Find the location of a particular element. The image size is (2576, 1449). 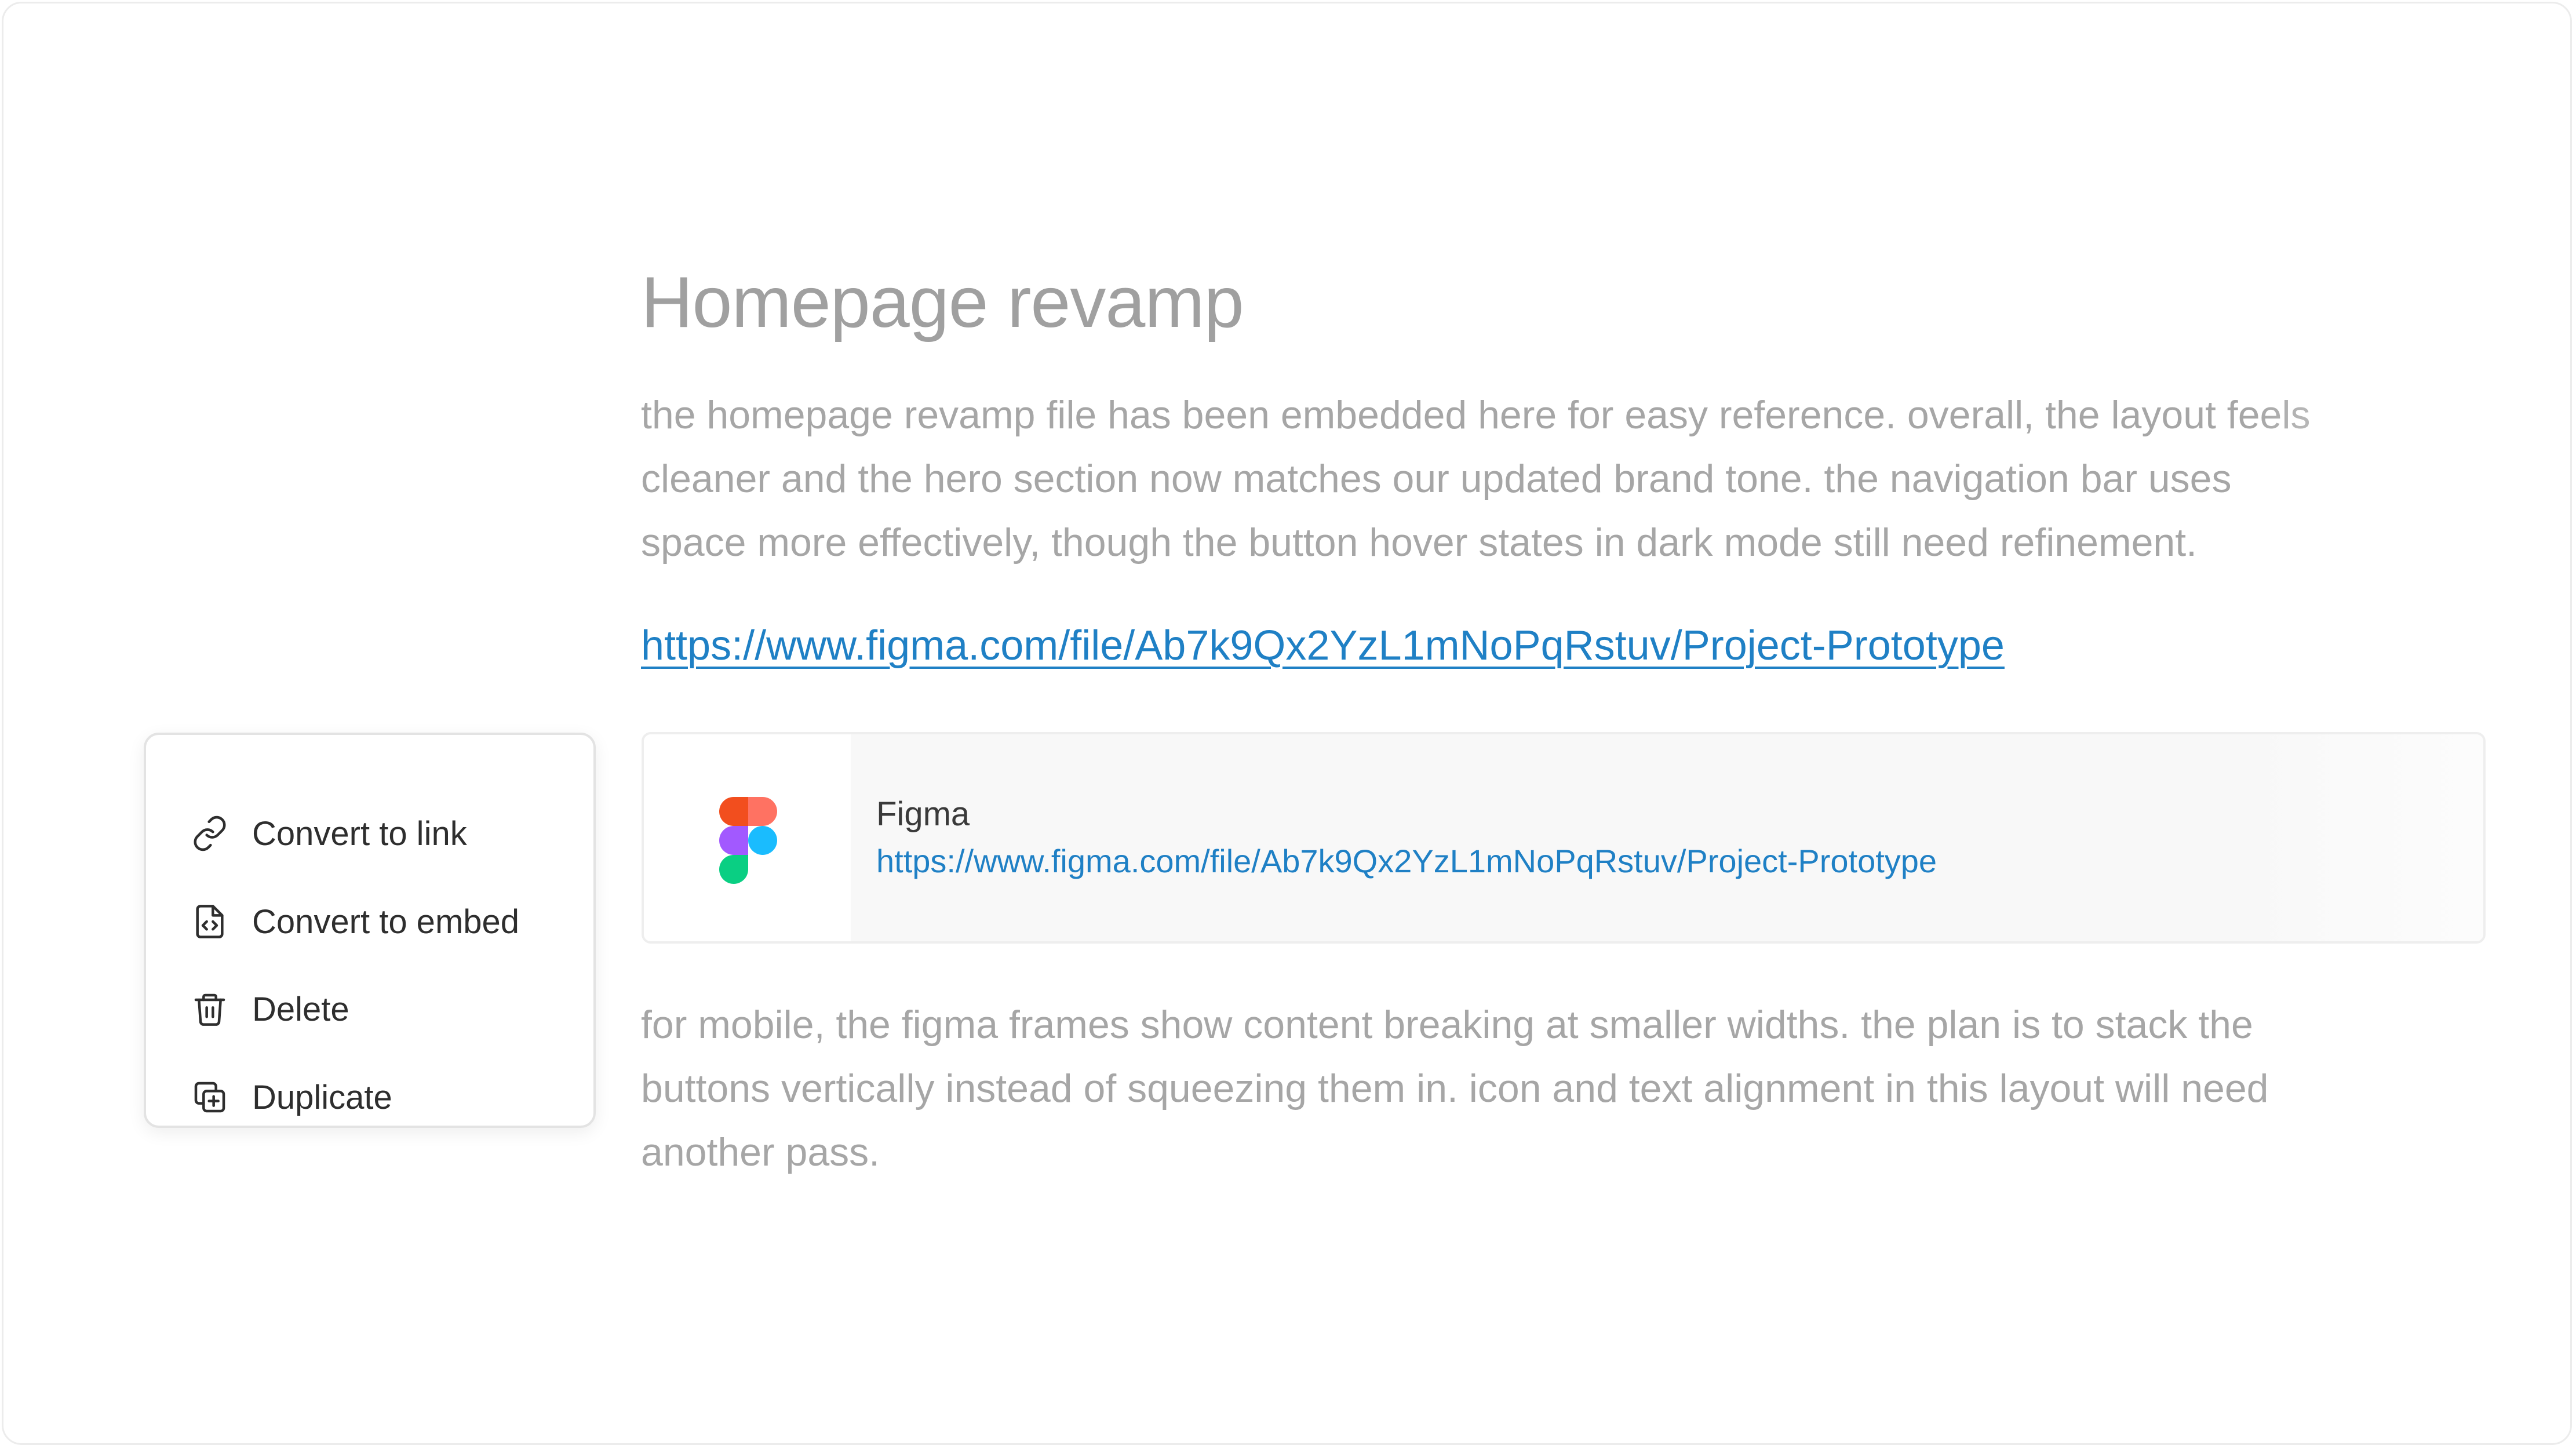

menu-item-label: Delete is located at coordinates (301, 1009).